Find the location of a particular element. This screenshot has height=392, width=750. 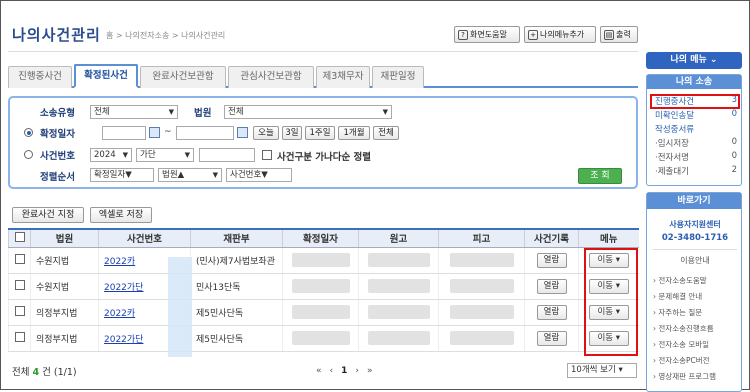

sort-select-1: 확정일자▼ is located at coordinates (122, 175).